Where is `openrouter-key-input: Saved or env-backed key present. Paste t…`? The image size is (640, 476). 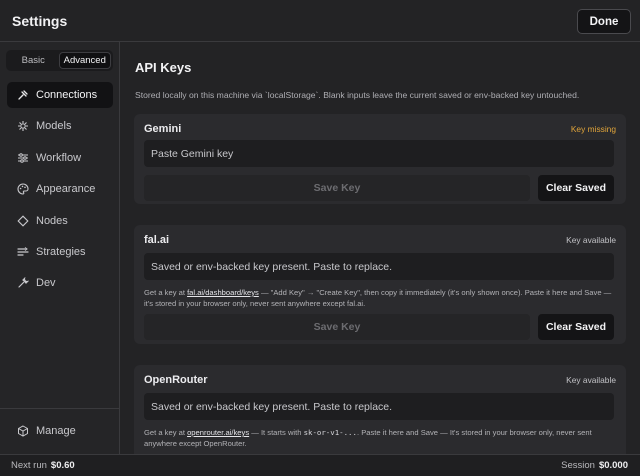
openrouter-key-input: Saved or env-backed key present. Paste t… is located at coordinates (379, 406).